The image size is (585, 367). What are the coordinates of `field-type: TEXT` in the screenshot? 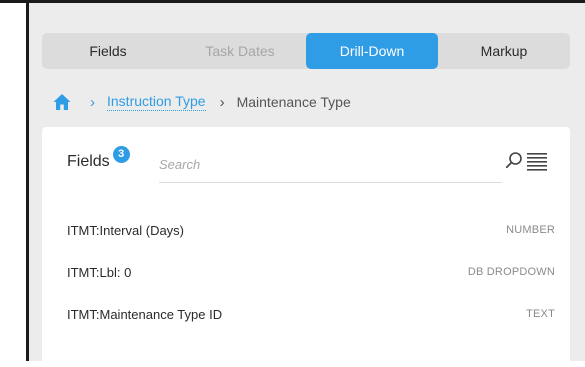 It's located at (540, 314).